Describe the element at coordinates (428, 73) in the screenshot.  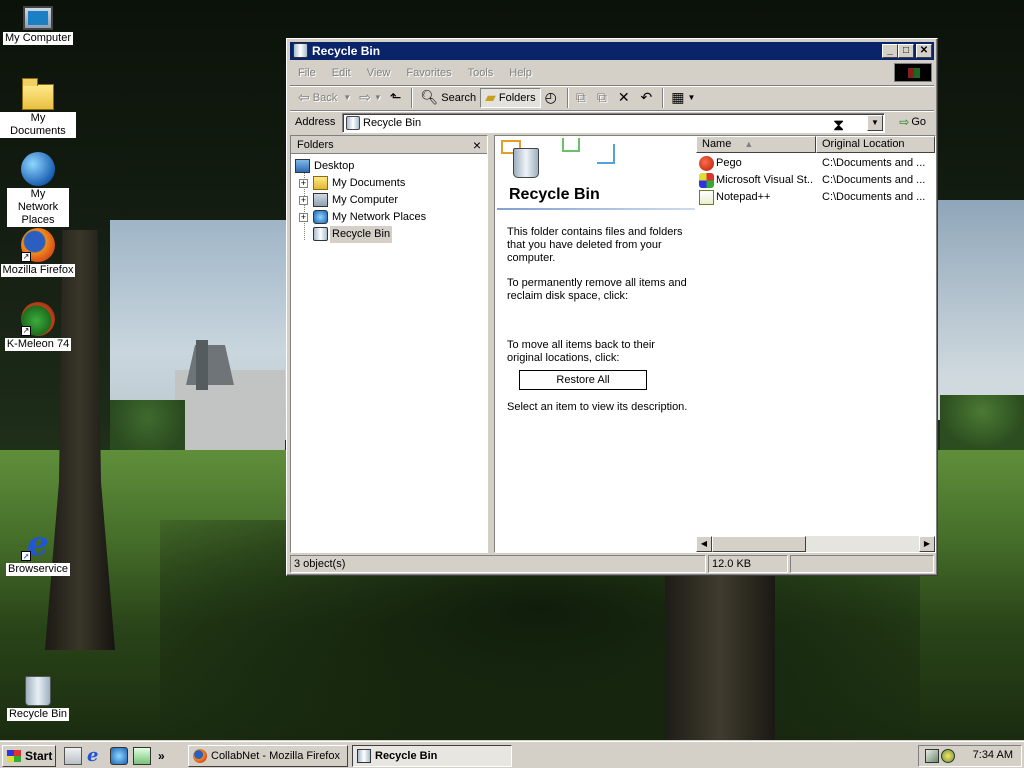
I see `menu-favorites: Favorites` at that location.